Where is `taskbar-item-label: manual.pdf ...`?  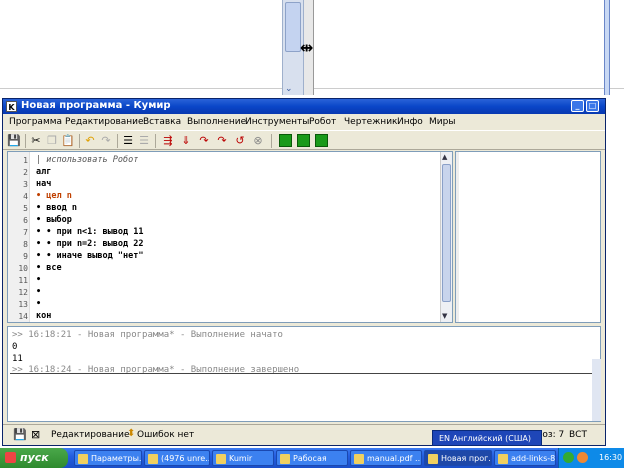
taskbar-item-label: manual.pdf ... is located at coordinates (394, 458).